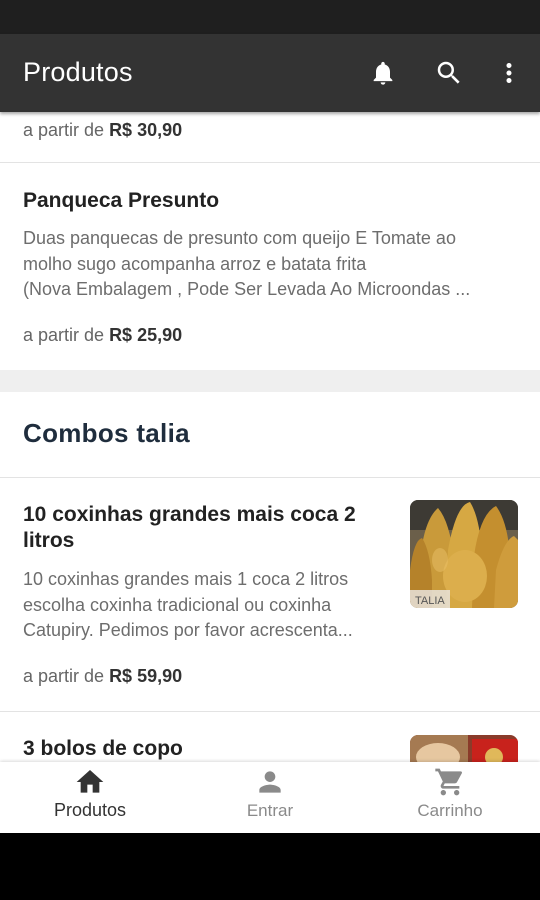  Describe the element at coordinates (450, 810) in the screenshot. I see `nav-label: Carrinho` at that location.